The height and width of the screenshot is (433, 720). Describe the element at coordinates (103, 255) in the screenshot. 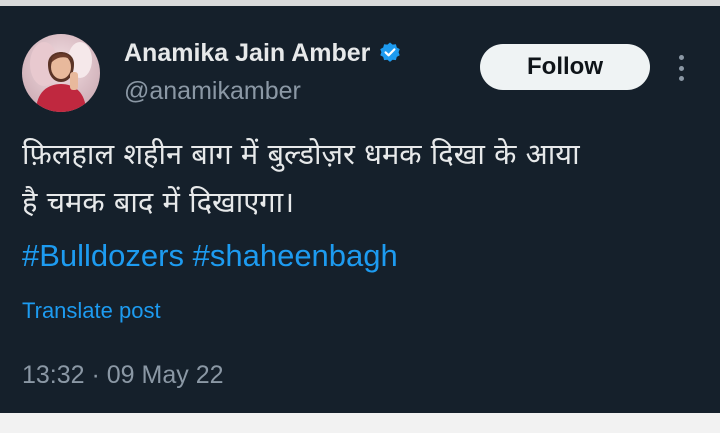

I see `hashtag-link-bulldozers: #Bulldozers` at that location.